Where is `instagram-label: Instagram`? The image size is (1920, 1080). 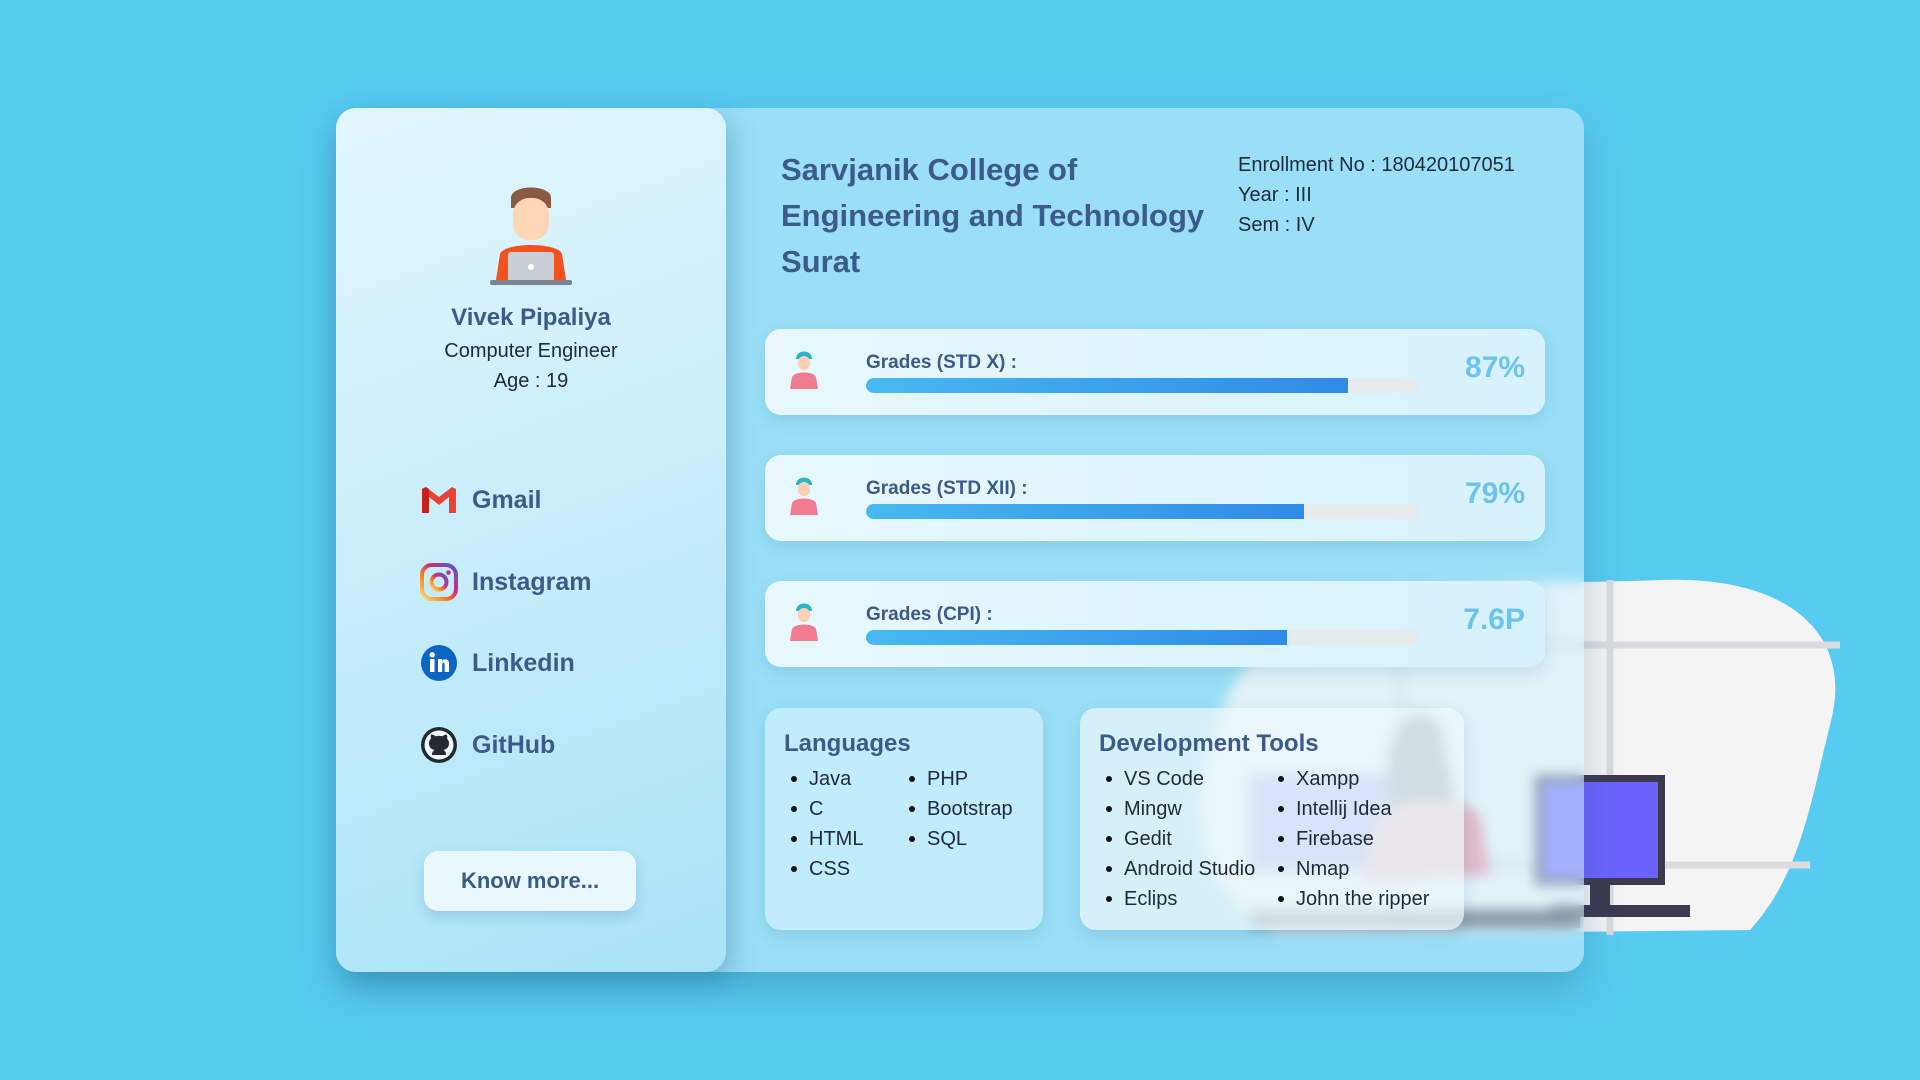 instagram-label: Instagram is located at coordinates (532, 581).